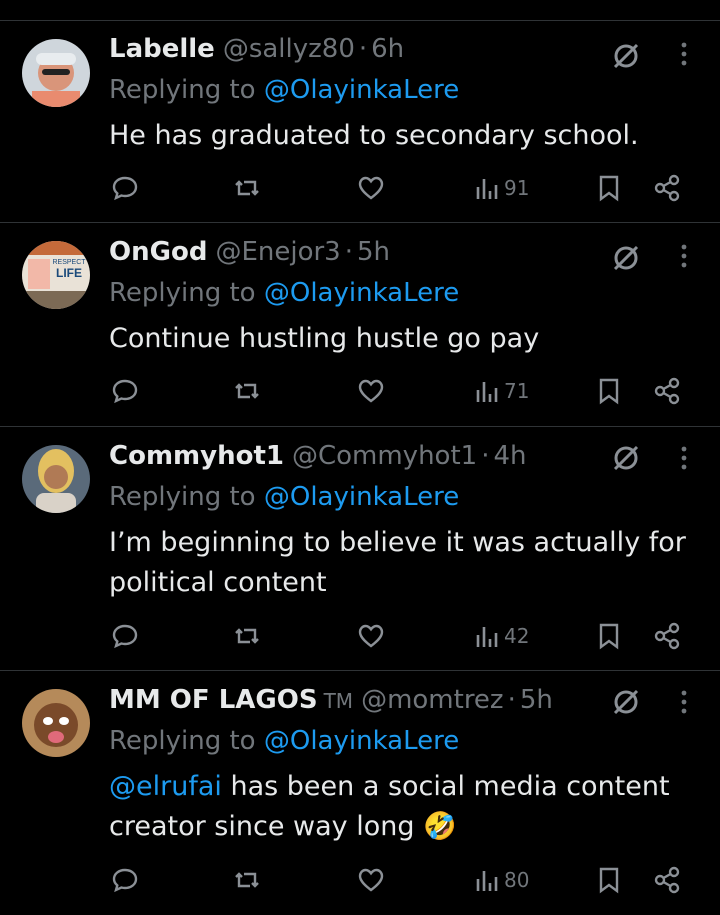 This screenshot has width=720, height=915. Describe the element at coordinates (501, 188) in the screenshot. I see `views-button: 91` at that location.